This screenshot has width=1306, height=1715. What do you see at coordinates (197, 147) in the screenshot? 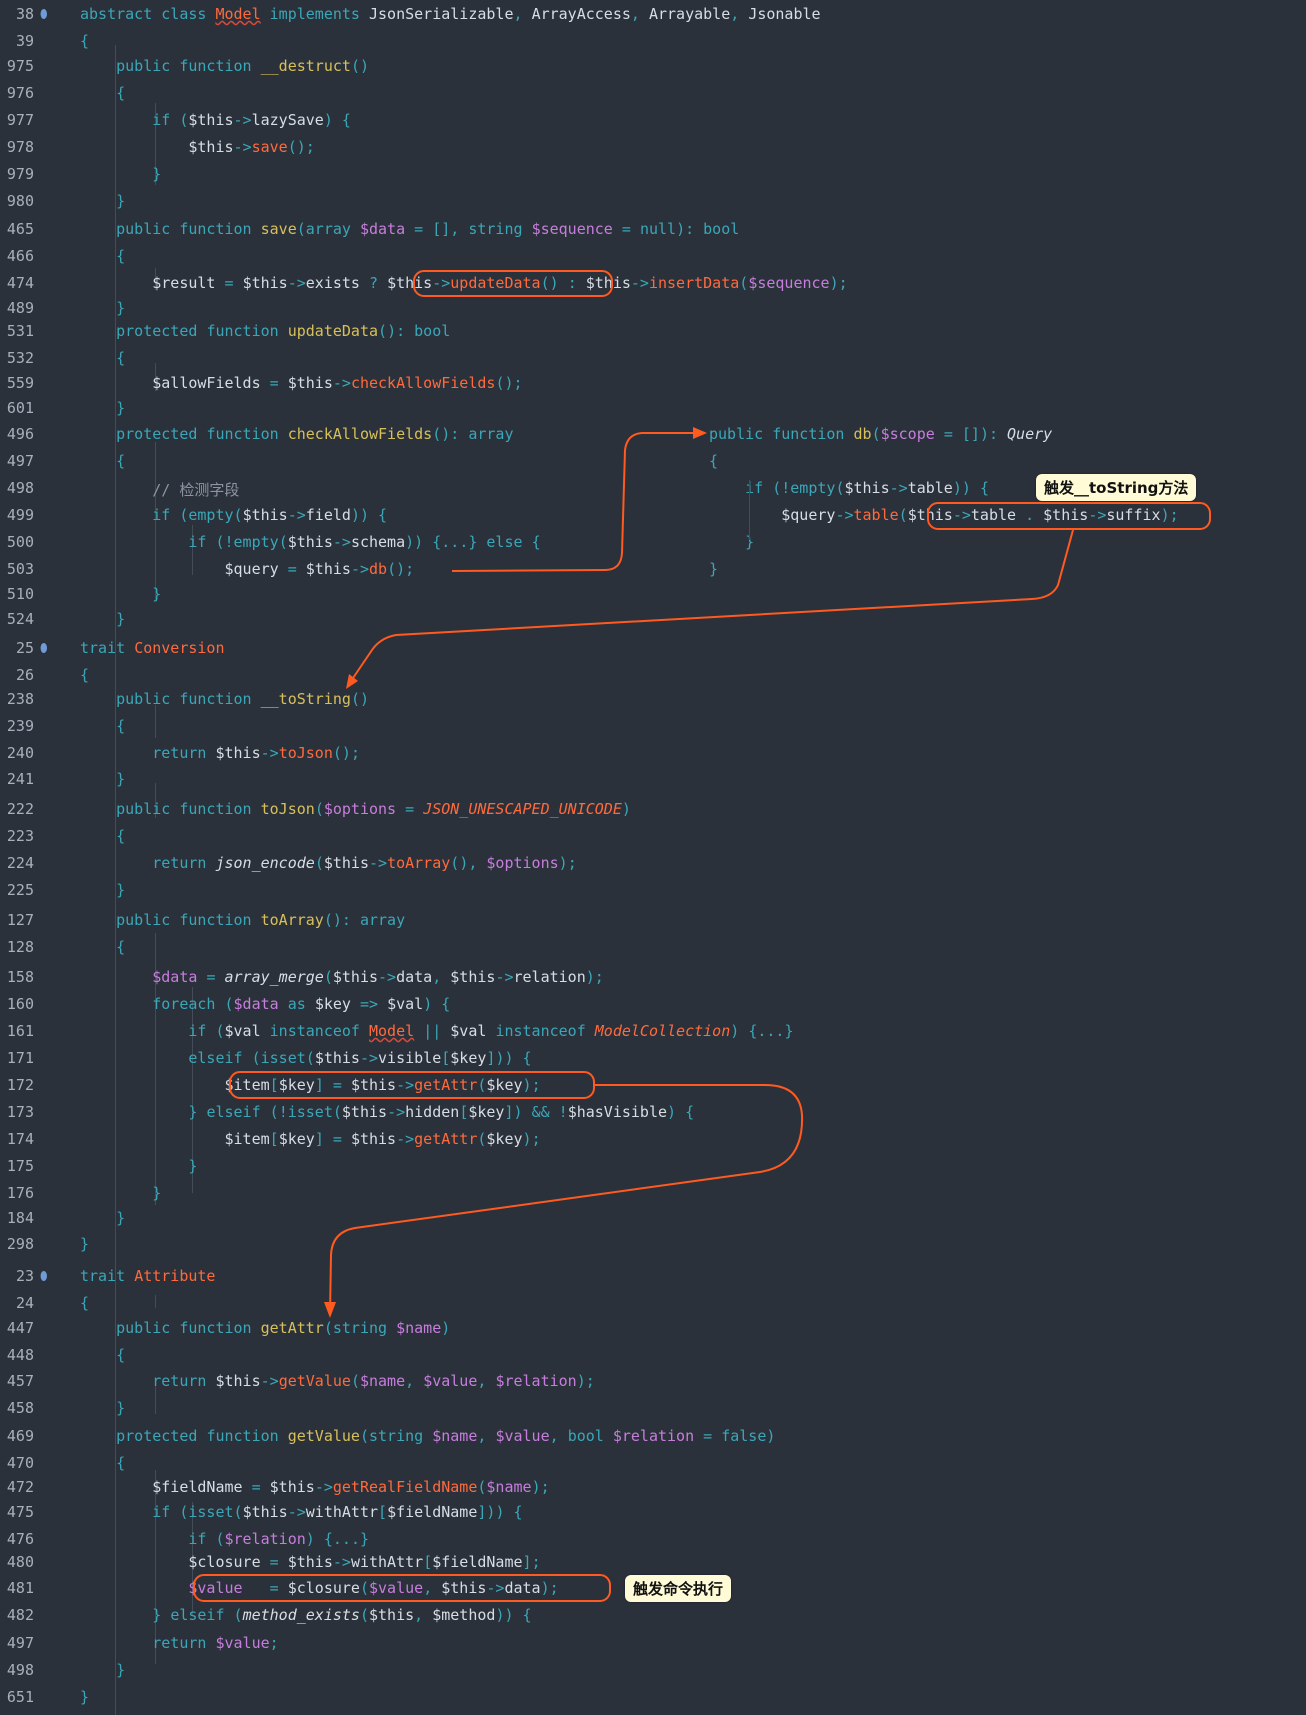
I see `code-line: $this->save();` at bounding box center [197, 147].